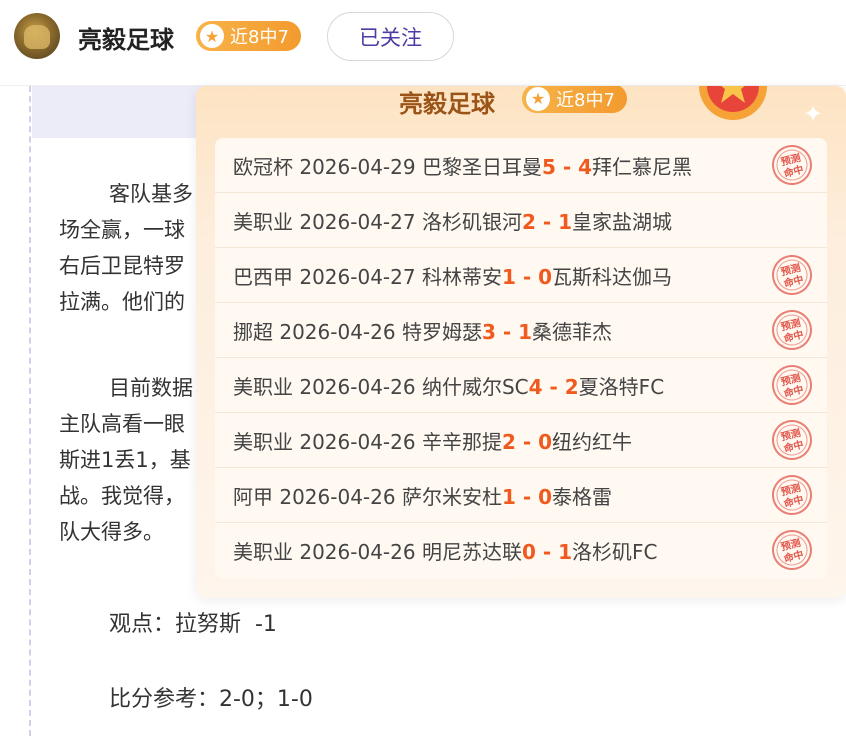 This screenshot has width=846, height=736. I want to click on article-paragraph-1: 客队基多 场全赢，一球 右后卫昆特罗 拉满。他们的, so click(126, 248).